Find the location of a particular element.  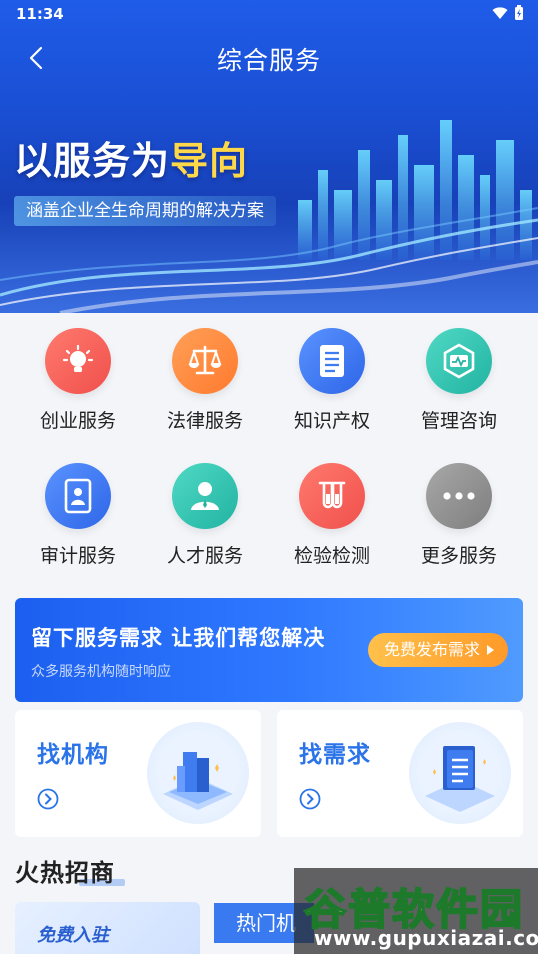

hot-section-title: 火热招商 is located at coordinates (70, 870).